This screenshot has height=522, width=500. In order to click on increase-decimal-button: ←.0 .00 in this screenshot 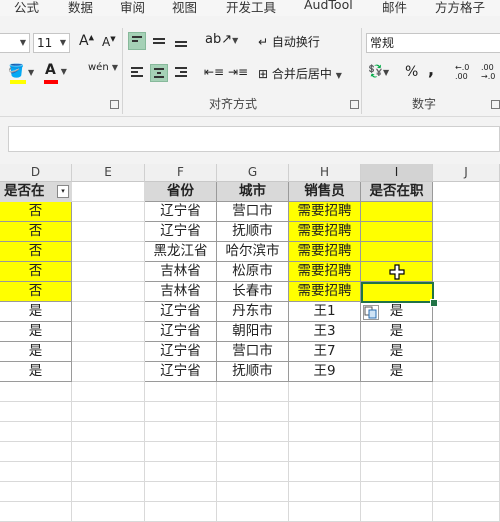, I will do `click(462, 72)`.